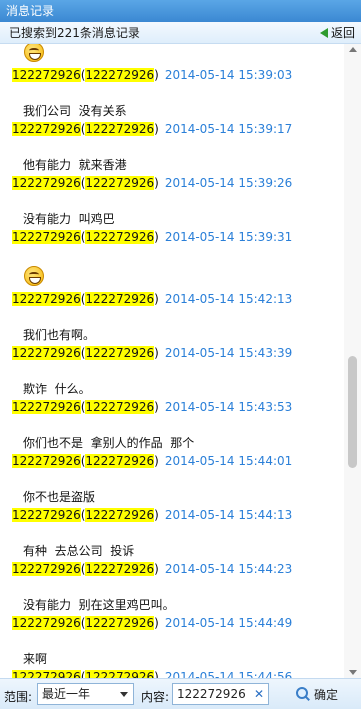 The width and height of the screenshot is (361, 709). I want to click on message-time: 2014-05-14 15:39:03, so click(228, 75).